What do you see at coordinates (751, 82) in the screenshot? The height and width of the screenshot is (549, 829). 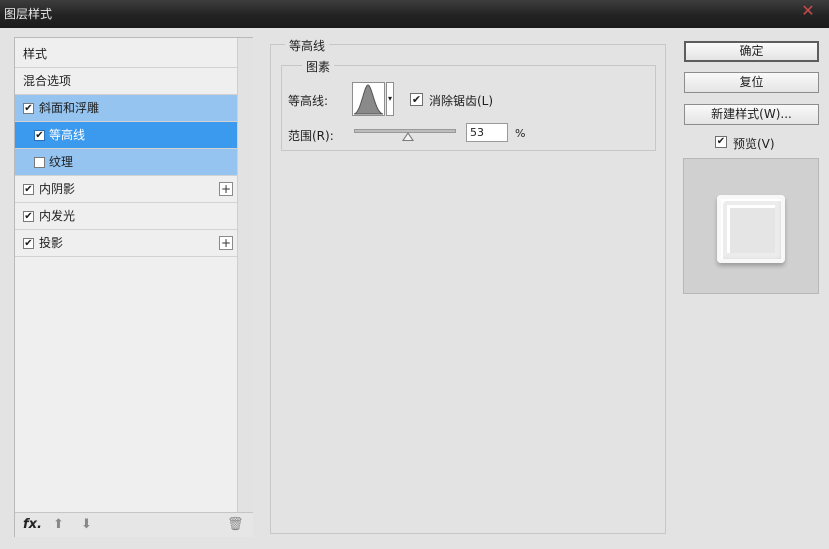 I see `reset-button: 复位` at bounding box center [751, 82].